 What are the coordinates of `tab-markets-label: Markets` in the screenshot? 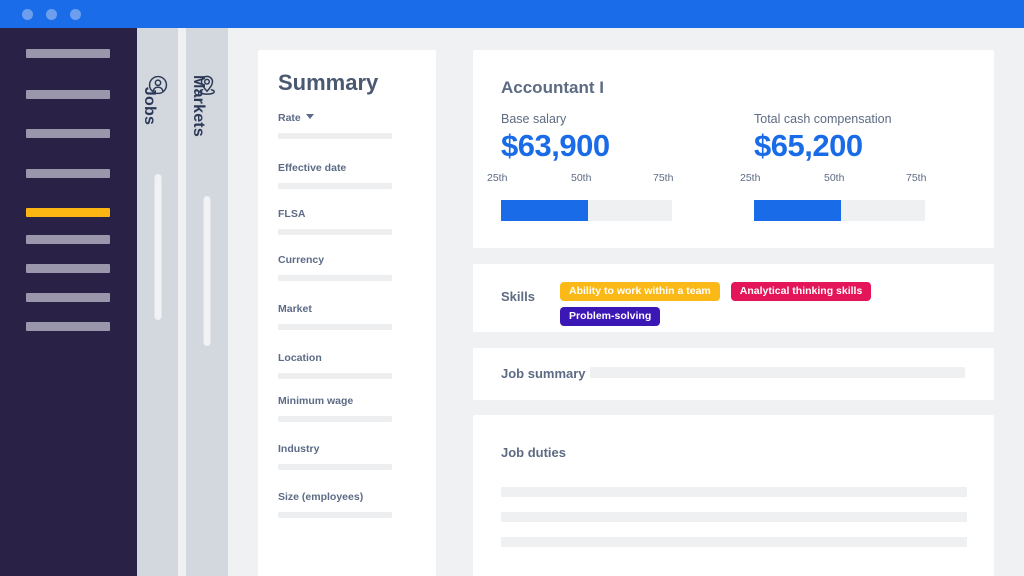 It's located at (198, 106).